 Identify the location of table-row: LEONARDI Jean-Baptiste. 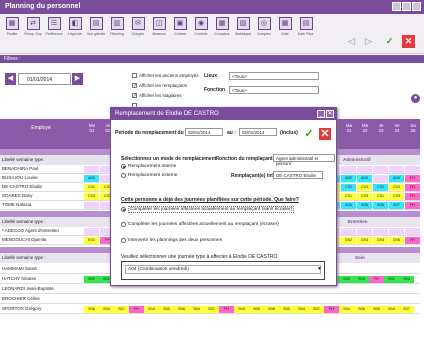
(210, 289).